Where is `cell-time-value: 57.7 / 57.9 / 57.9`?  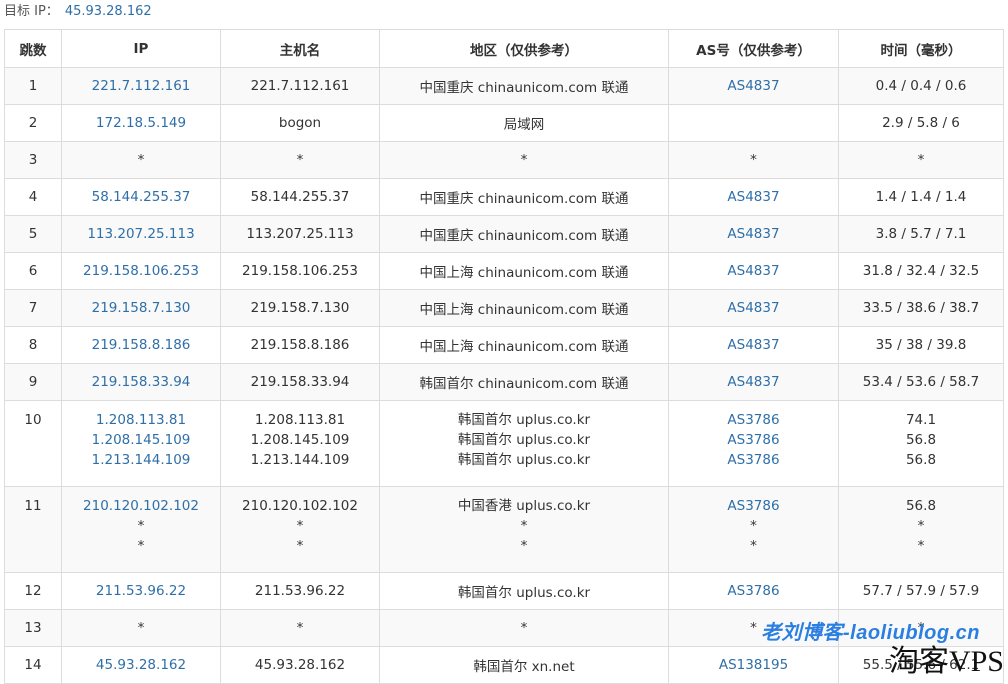
cell-time-value: 57.7 / 57.9 / 57.9 is located at coordinates (921, 591).